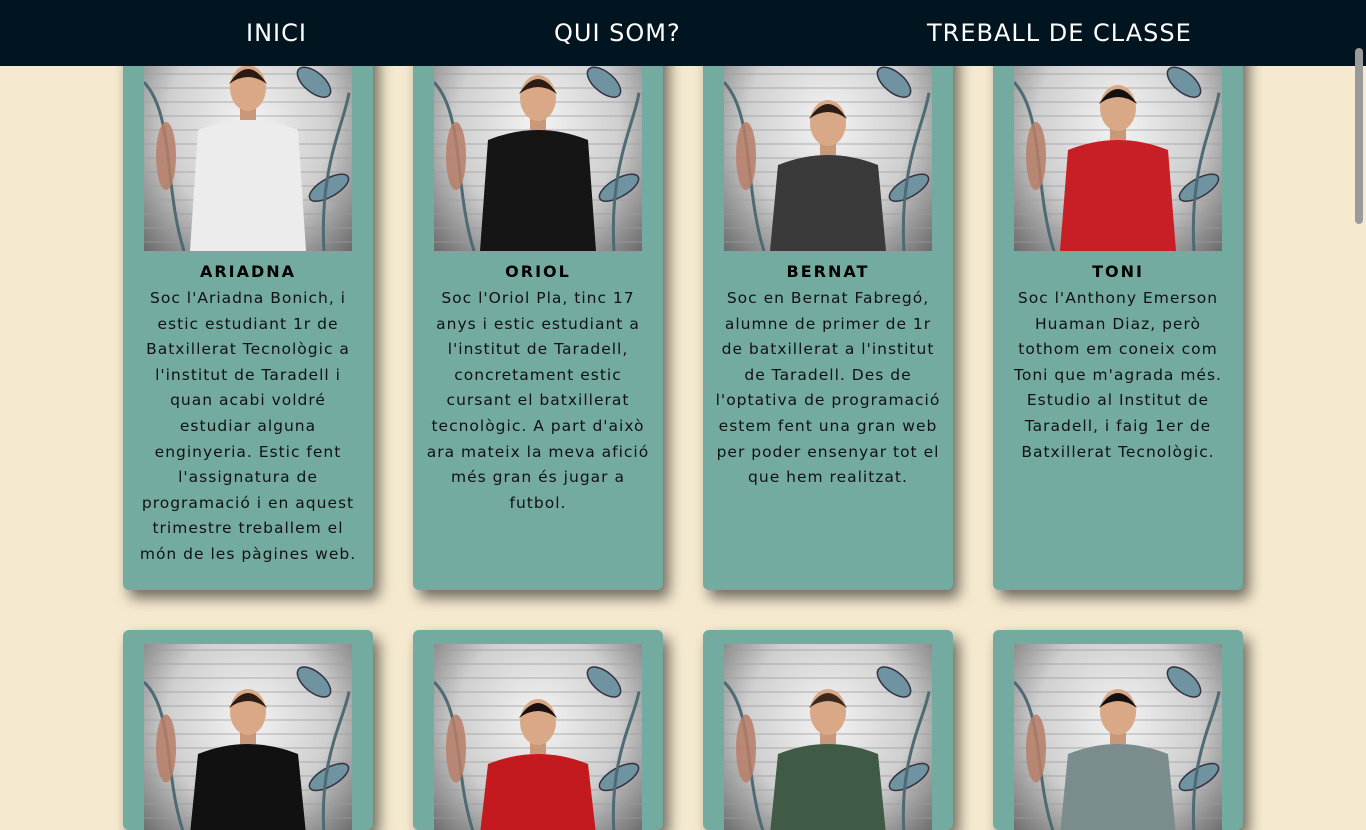 The width and height of the screenshot is (1366, 830). I want to click on scrollbar-thumb, so click(1359, 136).